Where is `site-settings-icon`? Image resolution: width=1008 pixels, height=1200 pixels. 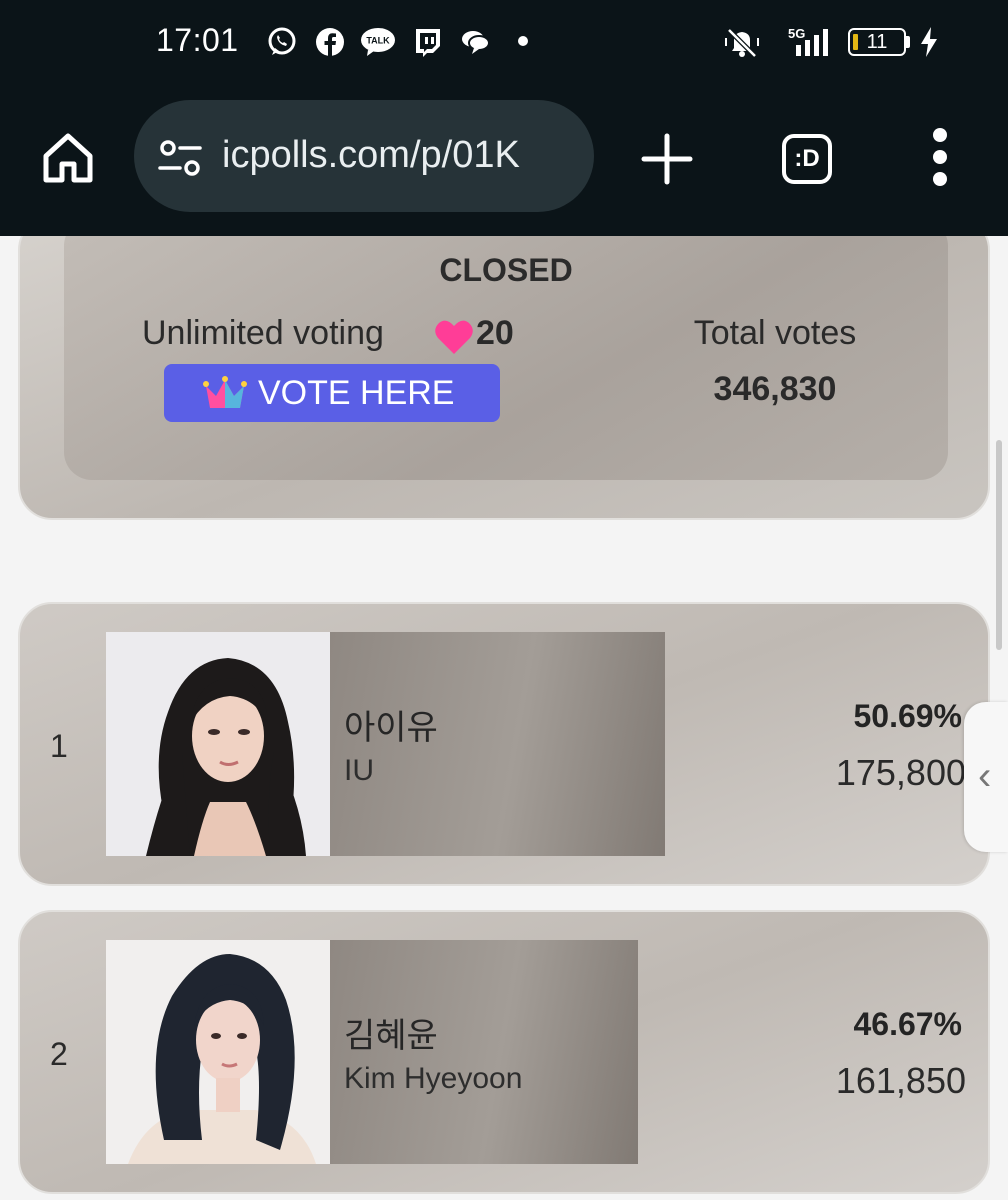
site-settings-icon is located at coordinates (180, 158).